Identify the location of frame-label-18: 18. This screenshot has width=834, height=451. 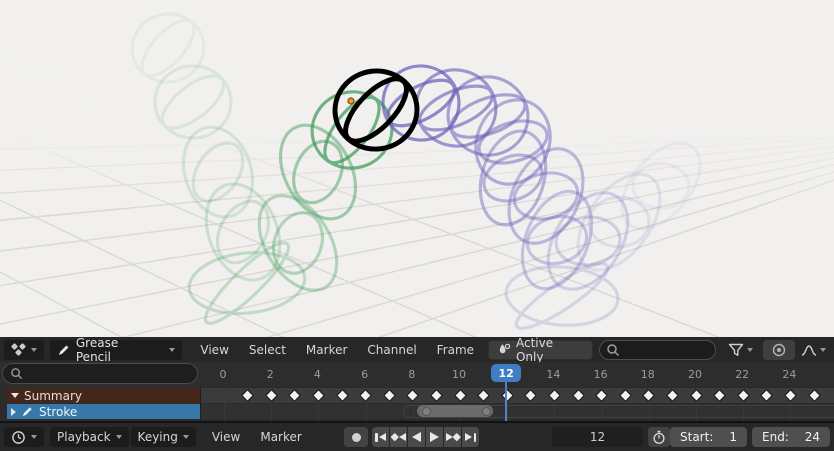
(647, 374).